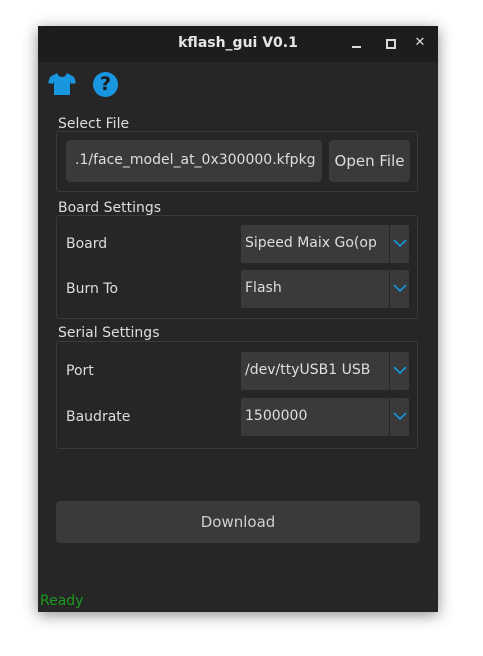  What do you see at coordinates (87, 244) in the screenshot?
I see `board-label: Board` at bounding box center [87, 244].